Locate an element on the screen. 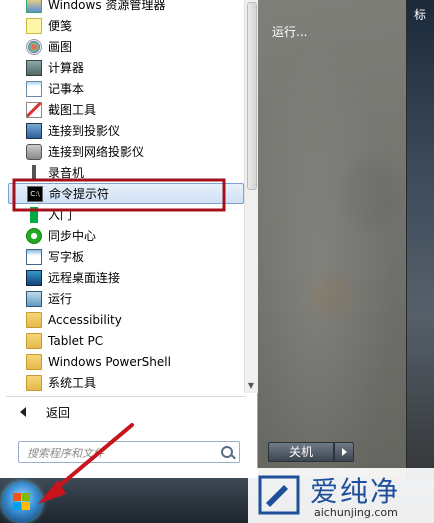 This screenshot has height=523, width=434. program-item: 远程桌面连接 is located at coordinates (126, 277).